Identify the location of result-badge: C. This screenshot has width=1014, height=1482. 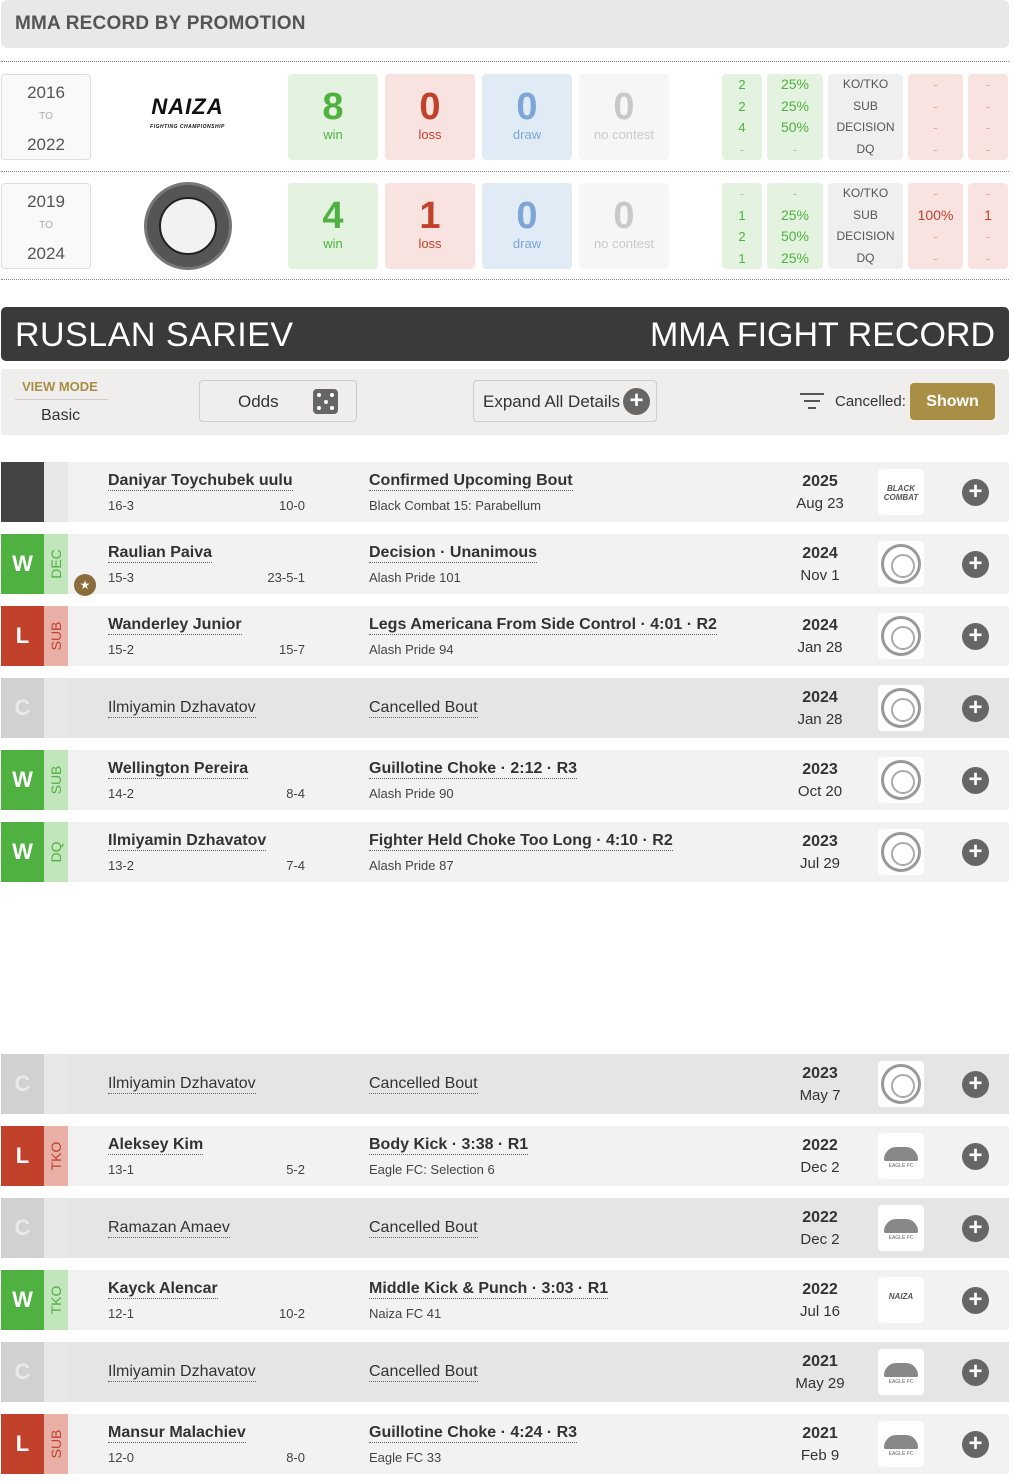
(22, 1084).